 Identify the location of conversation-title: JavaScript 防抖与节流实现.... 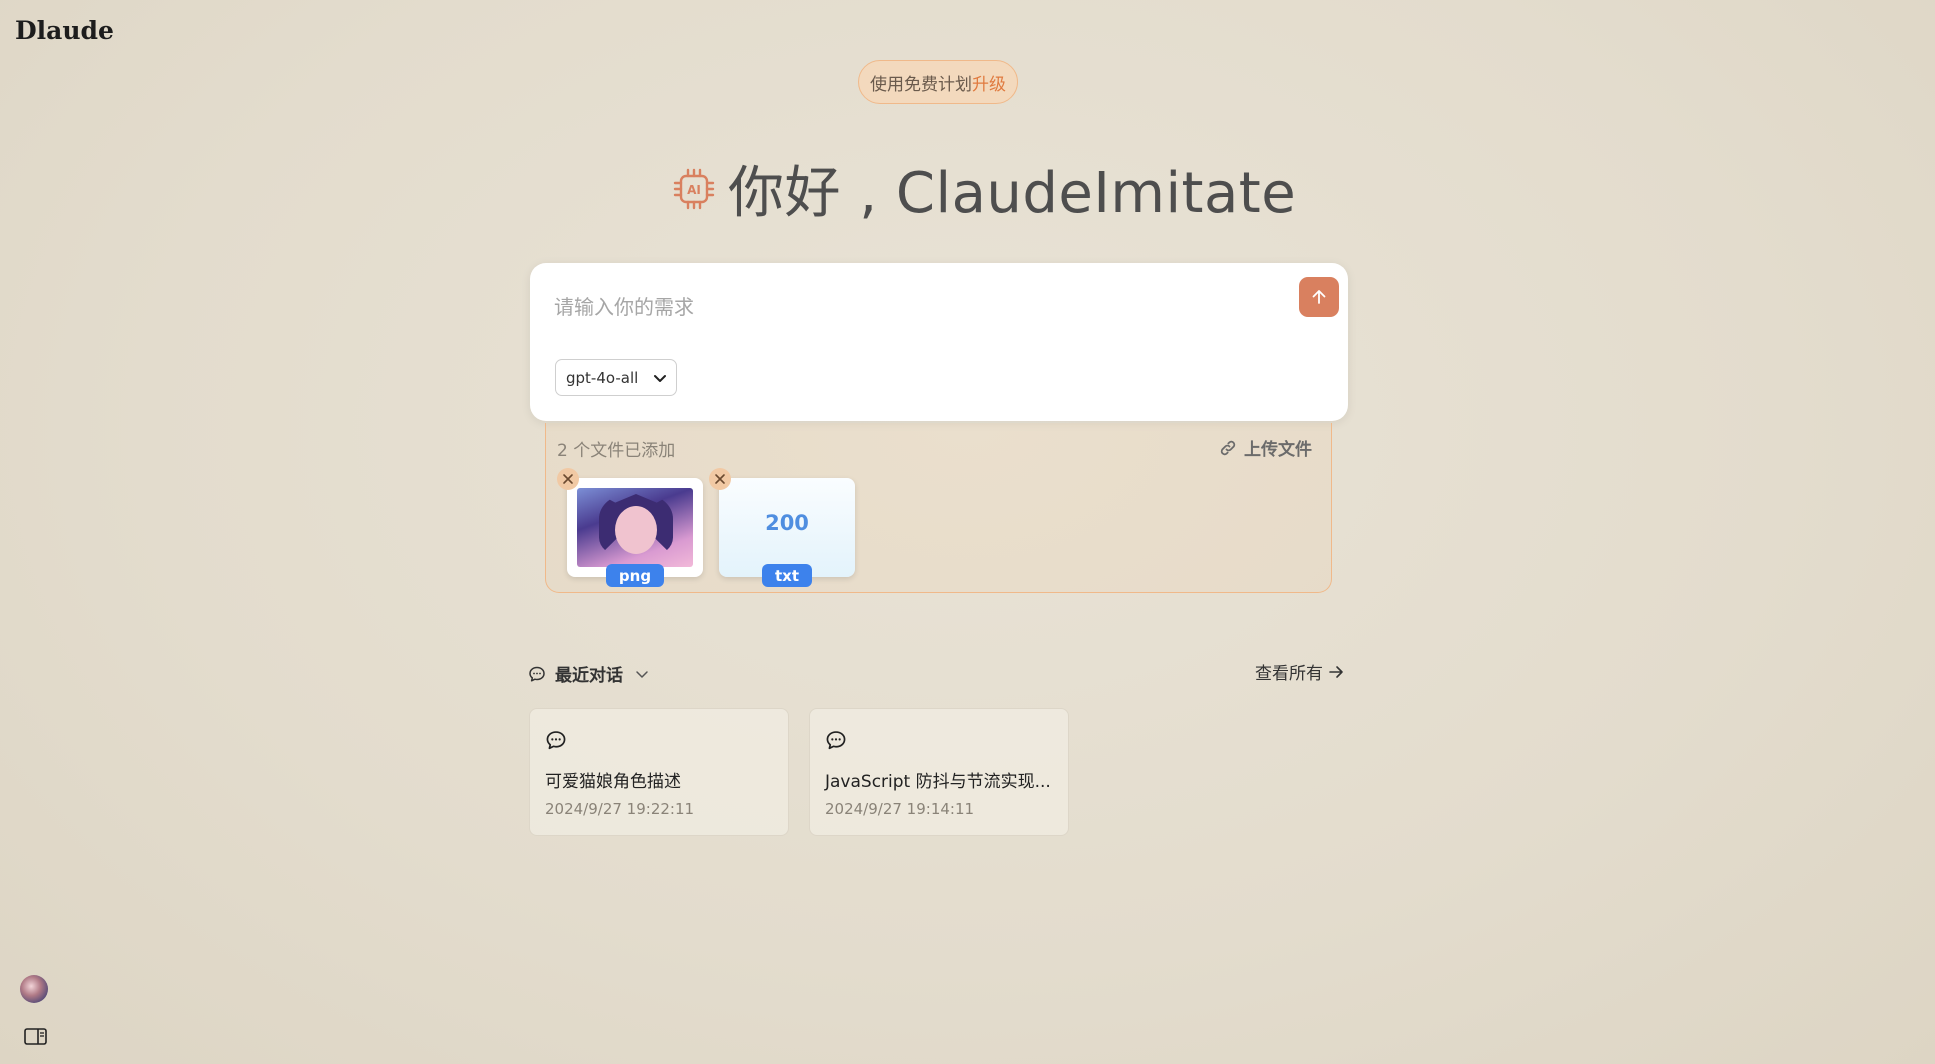
(938, 782).